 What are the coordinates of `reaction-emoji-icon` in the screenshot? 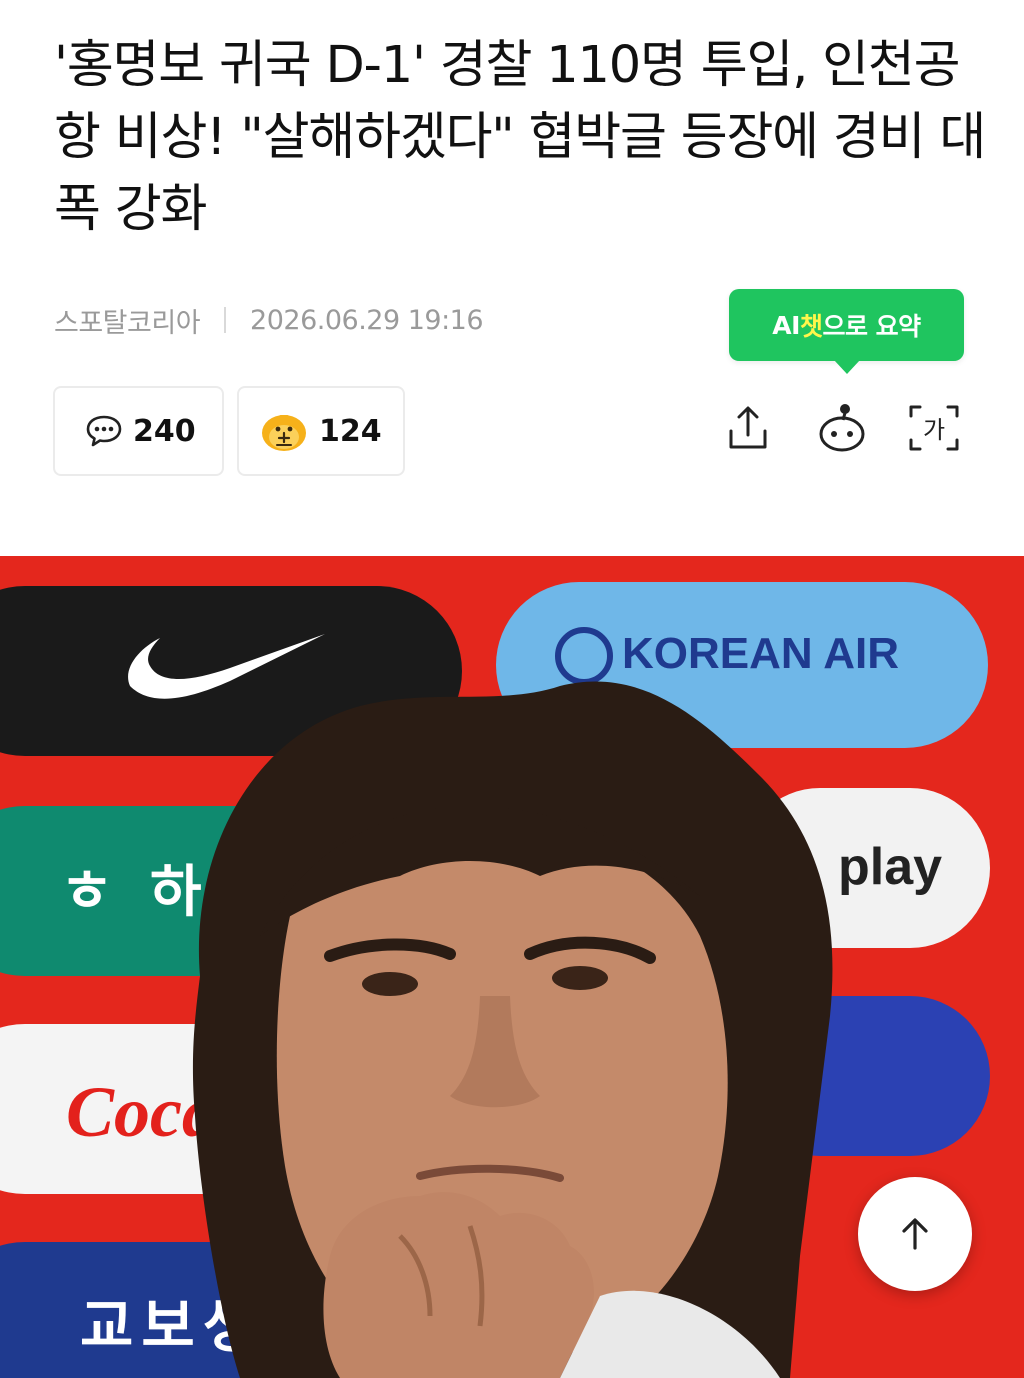 It's located at (284, 433).